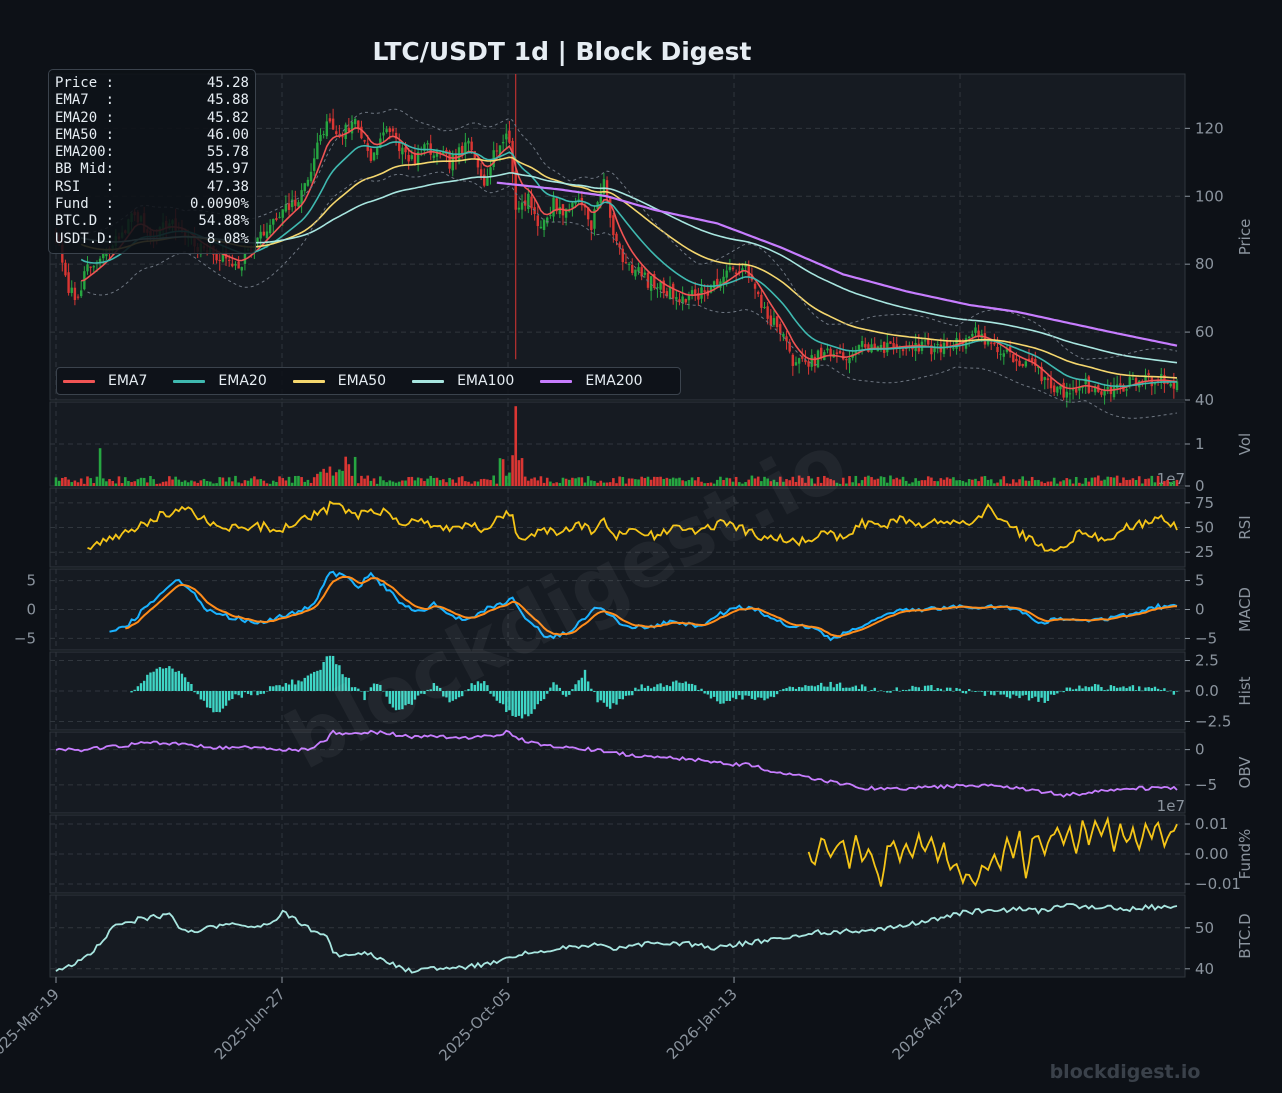 This screenshot has width=1282, height=1093. I want to click on tick-label: 0, so click(1200, 486).